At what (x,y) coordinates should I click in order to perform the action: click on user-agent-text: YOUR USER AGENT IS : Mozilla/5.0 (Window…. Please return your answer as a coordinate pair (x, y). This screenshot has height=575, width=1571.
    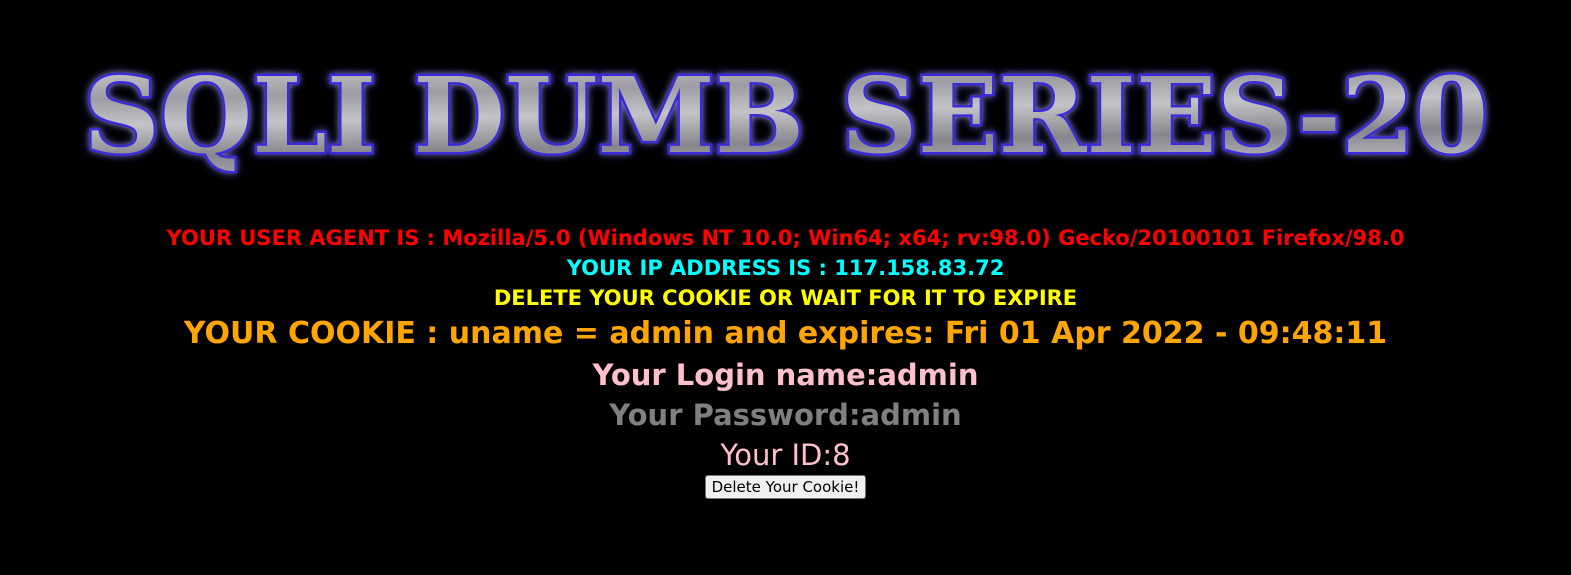
    Looking at the image, I should click on (785, 238).